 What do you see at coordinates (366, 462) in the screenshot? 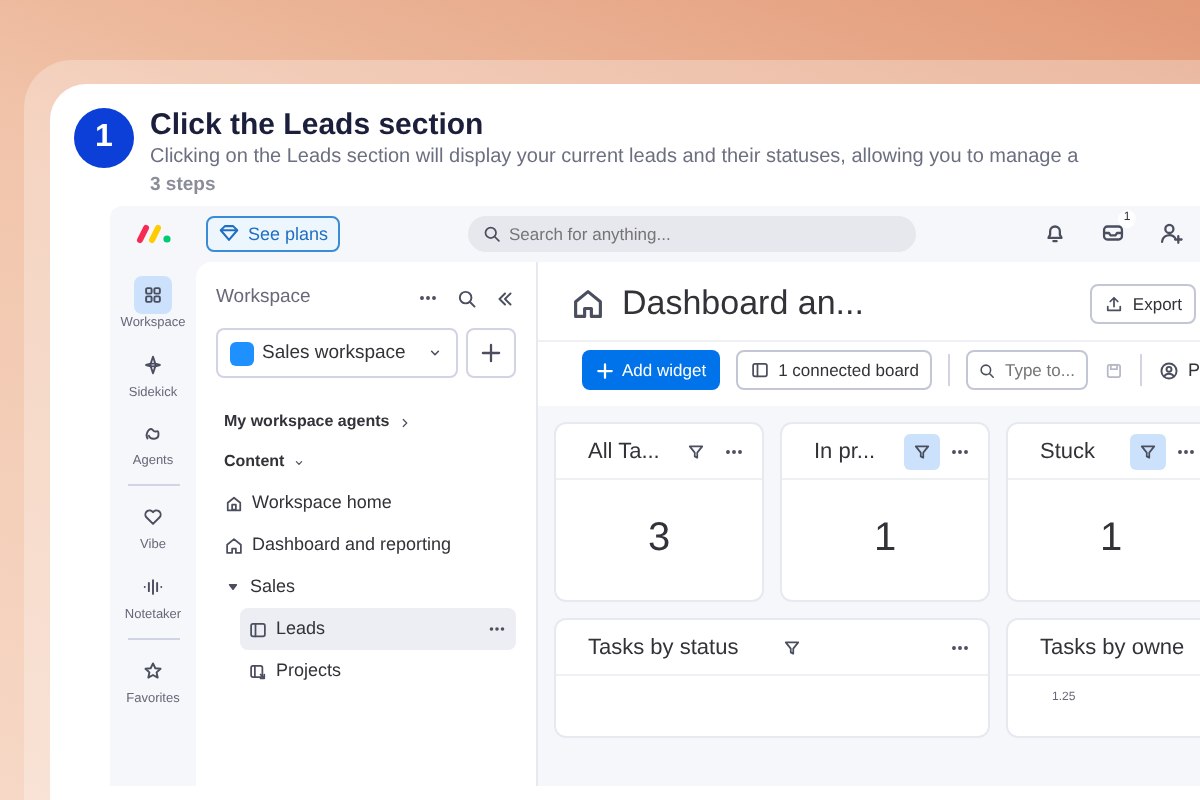
I see `content-section-toggle: Content` at bounding box center [366, 462].